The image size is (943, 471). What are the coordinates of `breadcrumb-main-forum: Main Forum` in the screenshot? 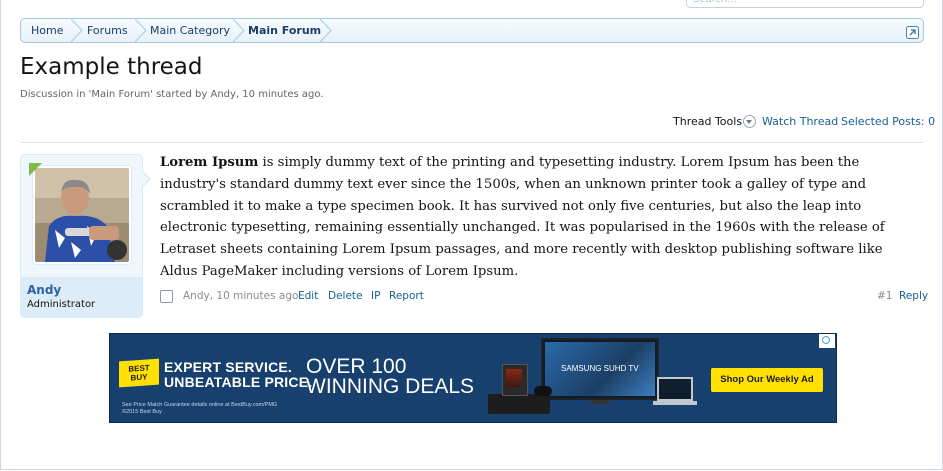 It's located at (284, 30).